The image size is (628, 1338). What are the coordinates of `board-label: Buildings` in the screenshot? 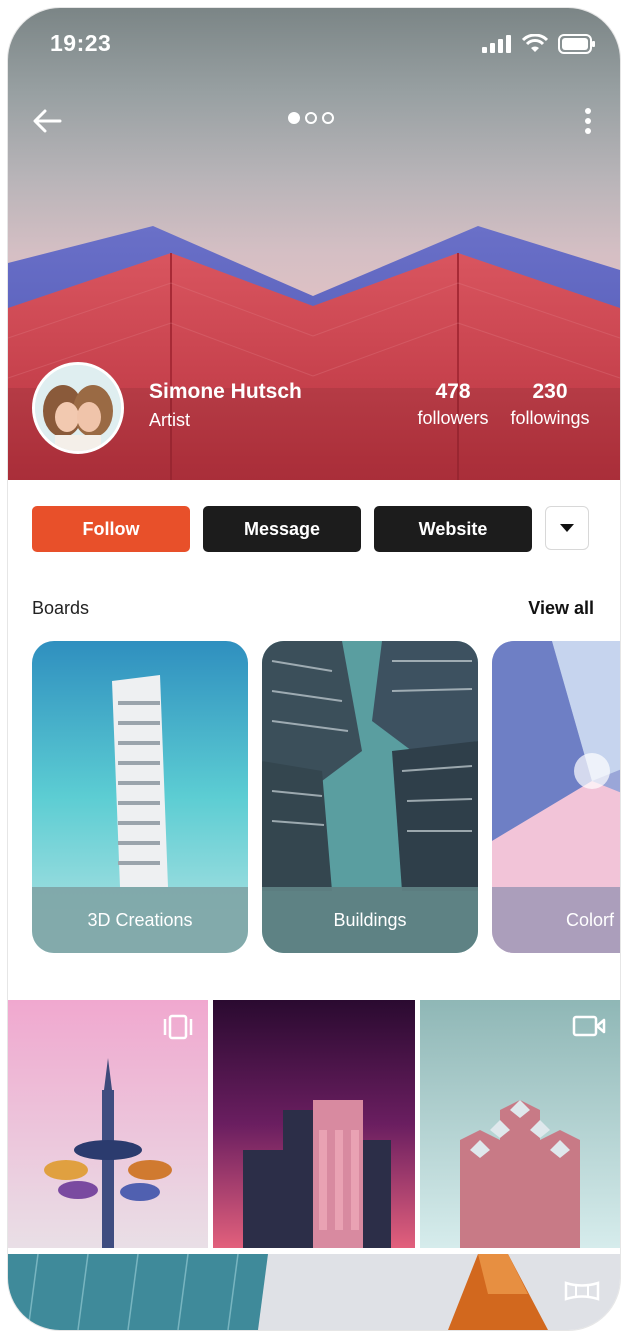 It's located at (370, 919).